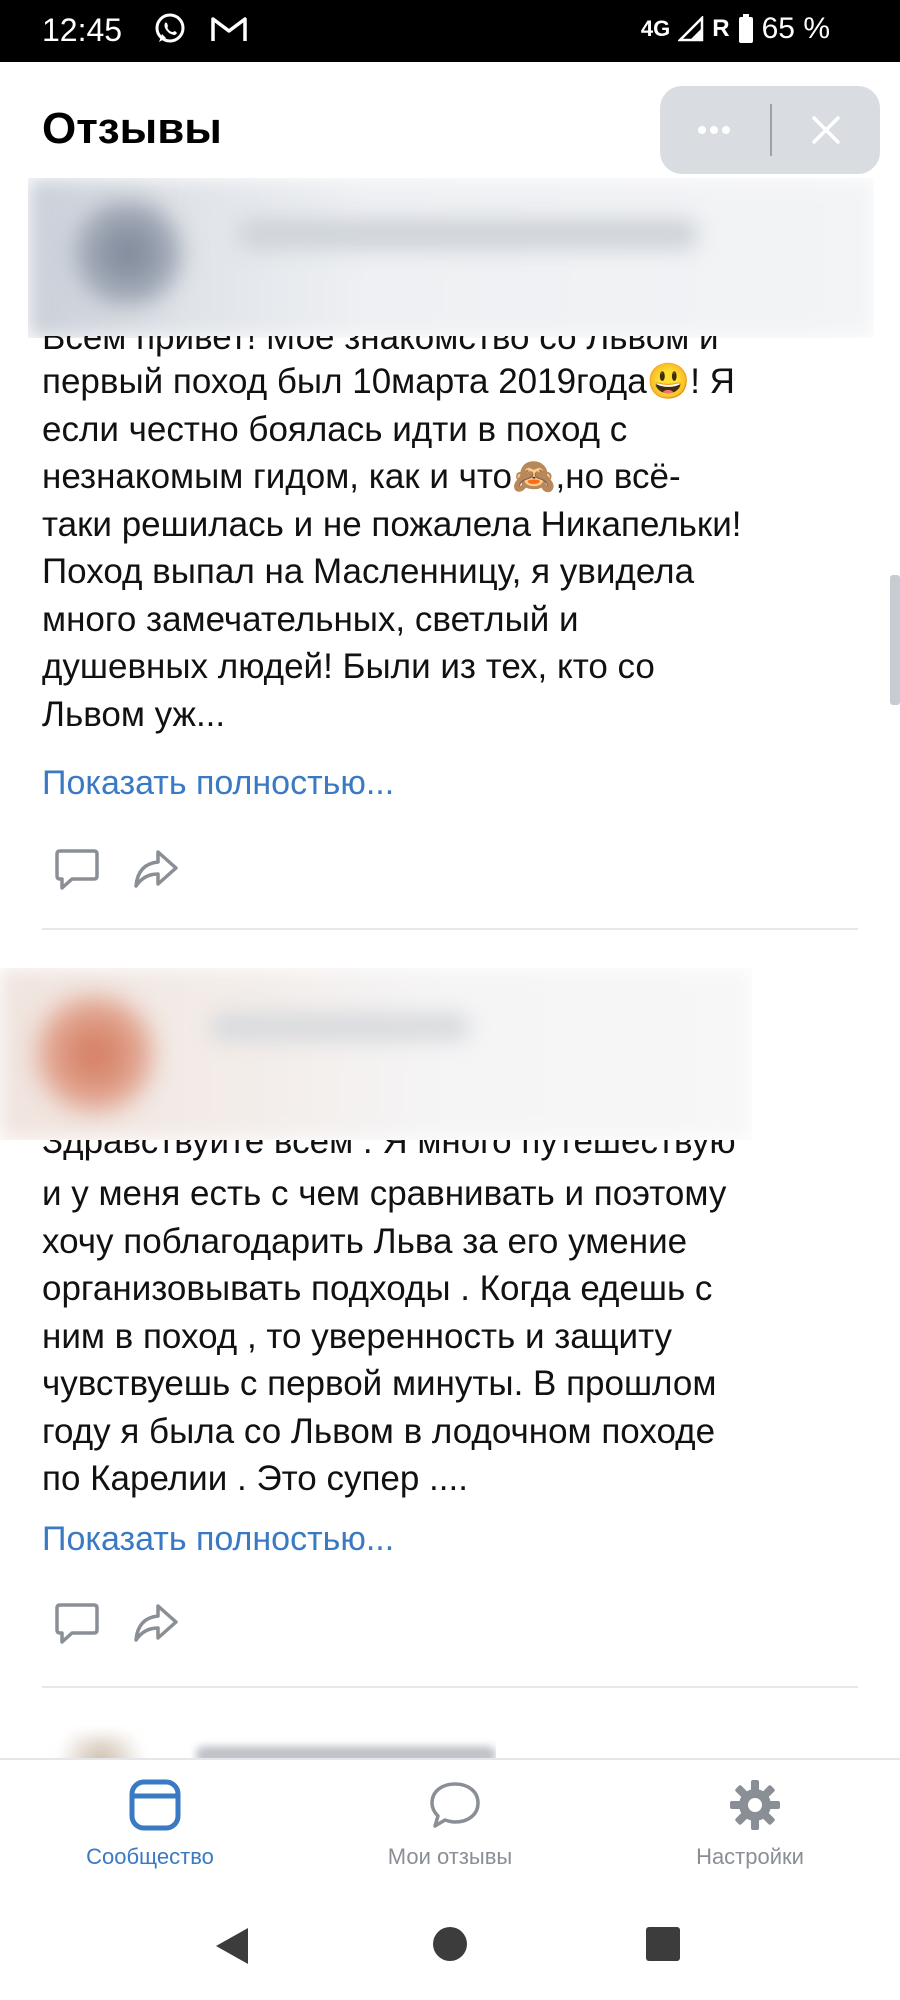 The height and width of the screenshot is (2000, 900). I want to click on community-icon, so click(155, 1805).